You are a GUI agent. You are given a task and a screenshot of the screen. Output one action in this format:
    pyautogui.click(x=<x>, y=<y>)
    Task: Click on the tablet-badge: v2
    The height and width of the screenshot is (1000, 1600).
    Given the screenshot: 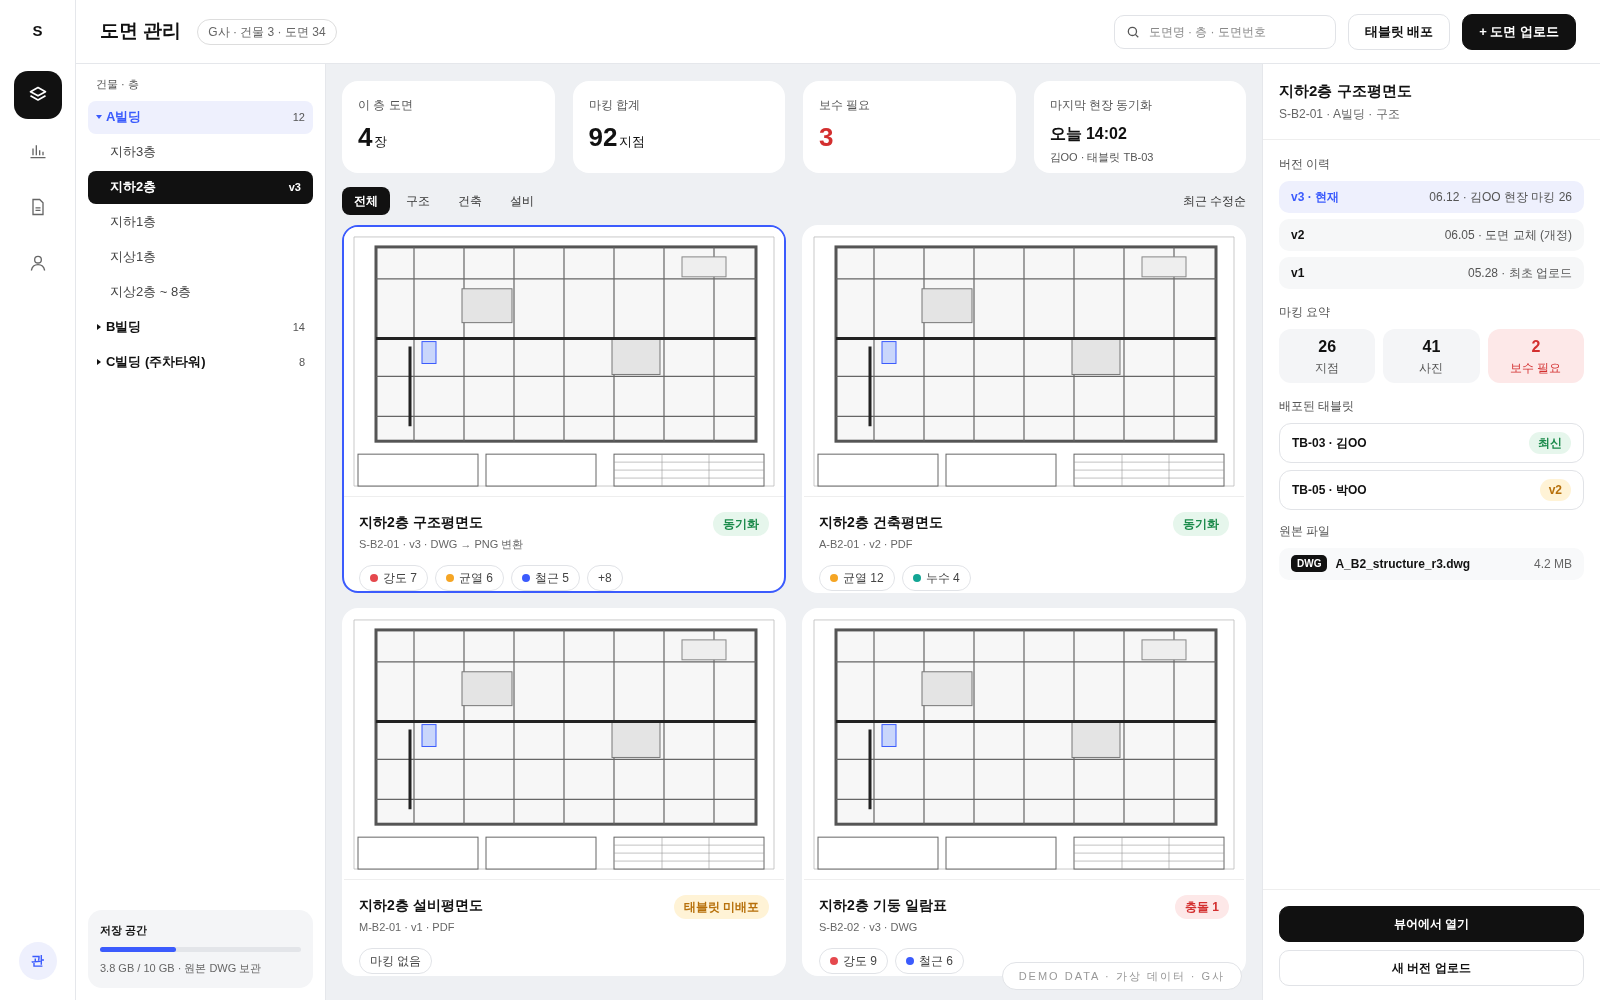 What is the action you would take?
    pyautogui.click(x=1555, y=489)
    